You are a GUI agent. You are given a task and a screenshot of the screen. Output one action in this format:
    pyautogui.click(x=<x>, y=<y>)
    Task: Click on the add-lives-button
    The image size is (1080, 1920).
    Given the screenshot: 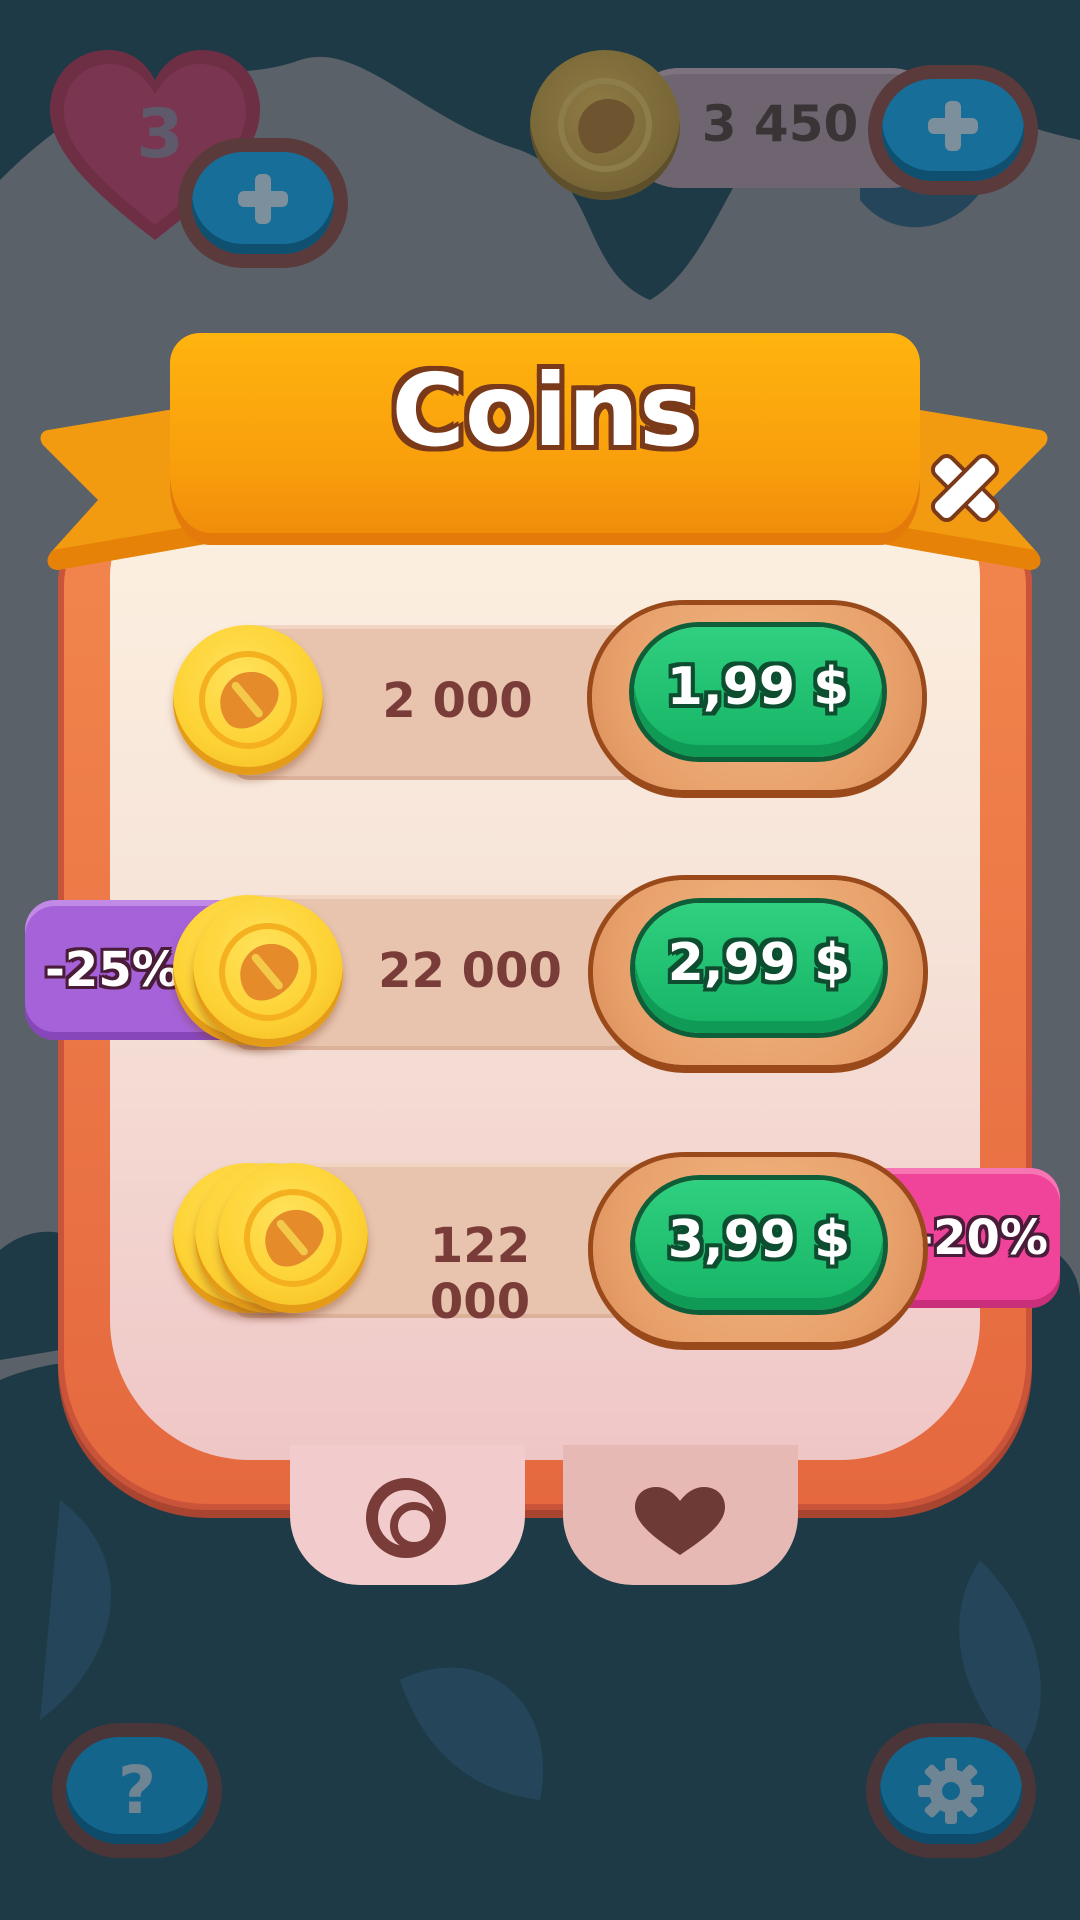 What is the action you would take?
    pyautogui.click(x=263, y=203)
    